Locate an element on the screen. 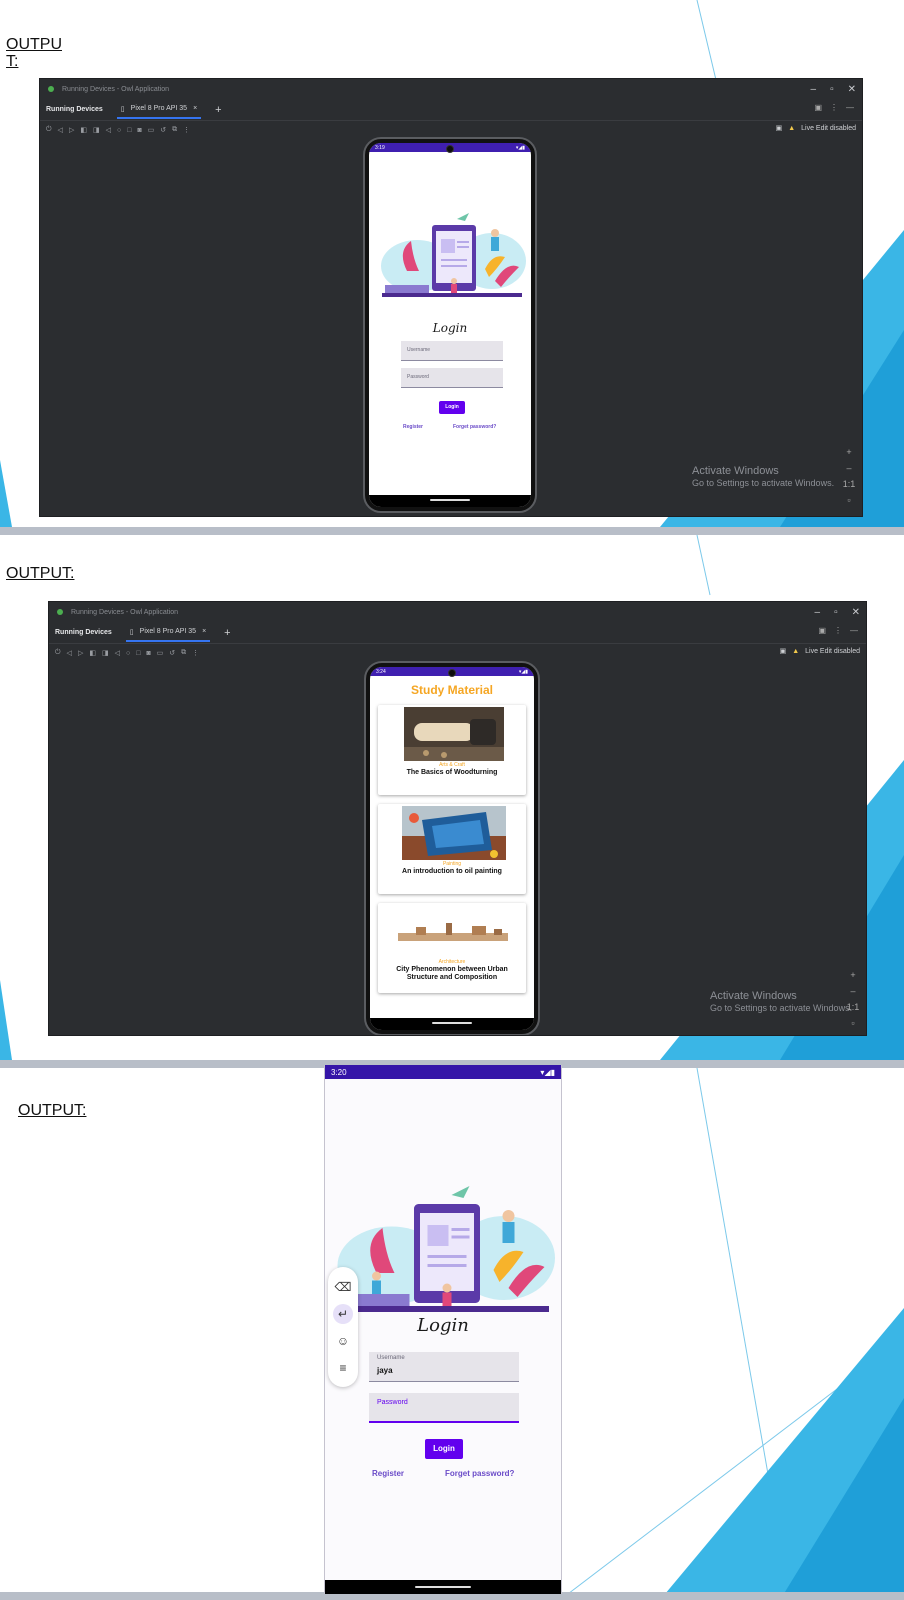 The image size is (904, 1600). status-bar: 3:20 ▾◢▮ is located at coordinates (443, 1072).